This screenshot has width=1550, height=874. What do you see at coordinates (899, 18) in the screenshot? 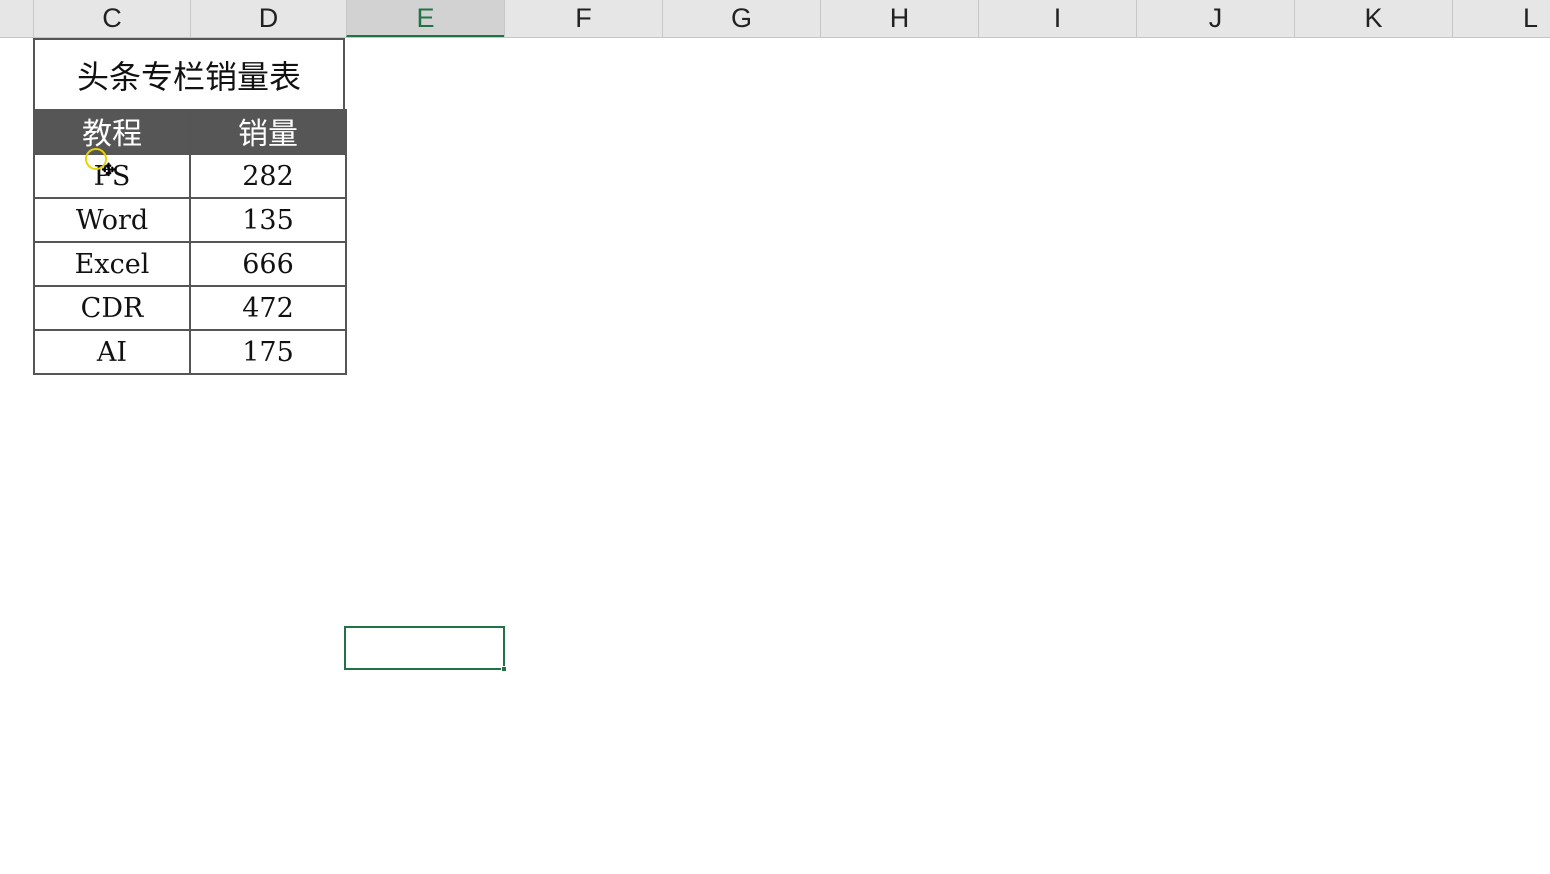
I see `column-header-h: H` at bounding box center [899, 18].